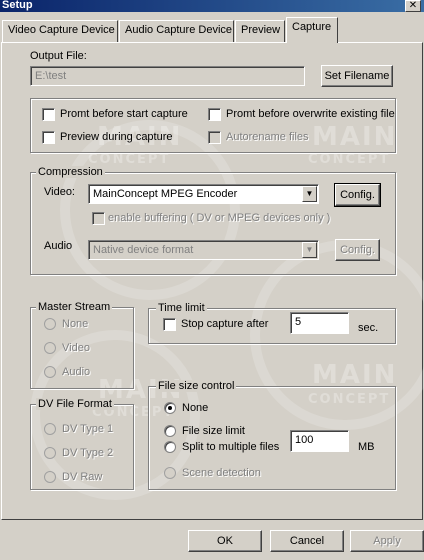 The image size is (424, 560). Describe the element at coordinates (50, 324) in the screenshot. I see `master-none-radio` at that location.